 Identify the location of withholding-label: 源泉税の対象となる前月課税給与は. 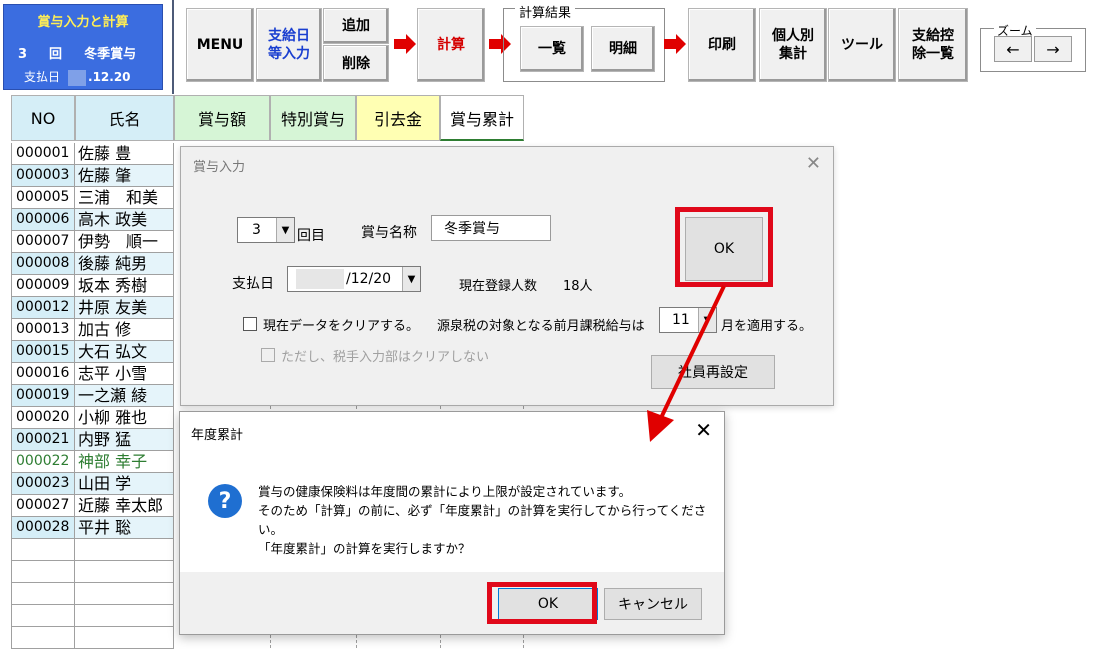
(541, 326).